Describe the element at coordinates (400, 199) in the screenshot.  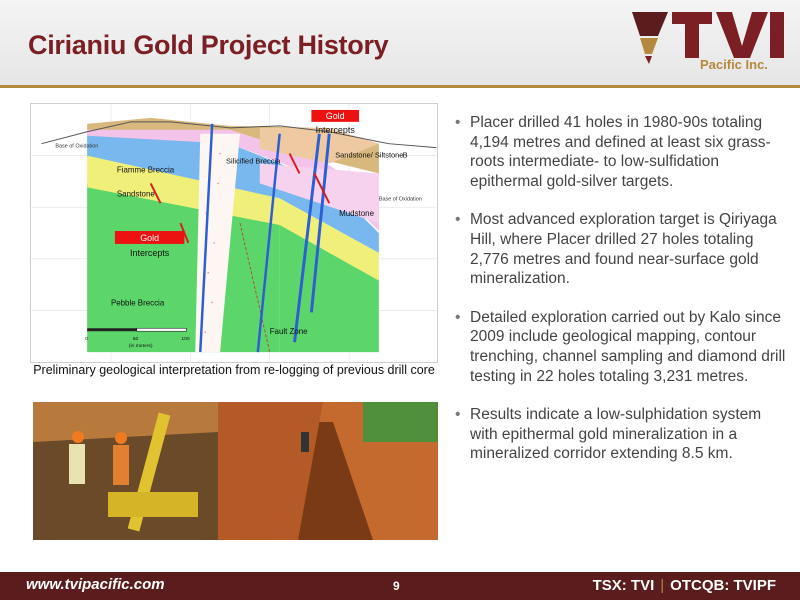
I see `label-base-oxidation-right: Base of Oxidation` at that location.